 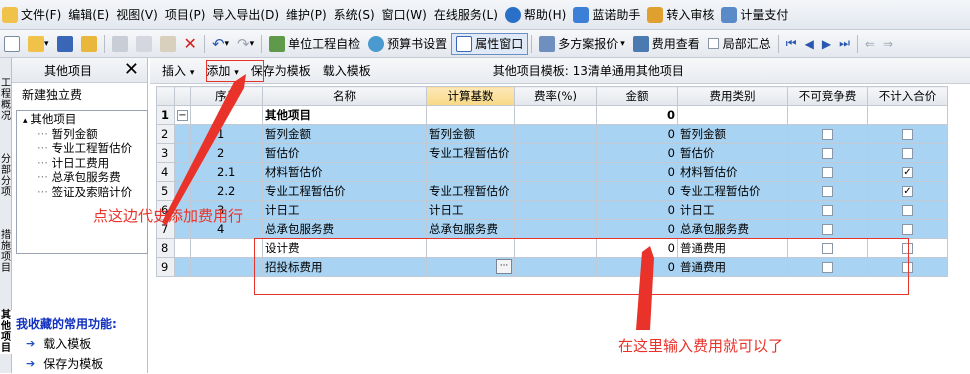 I want to click on menu-item: 导入导出(D), so click(x=249, y=15).